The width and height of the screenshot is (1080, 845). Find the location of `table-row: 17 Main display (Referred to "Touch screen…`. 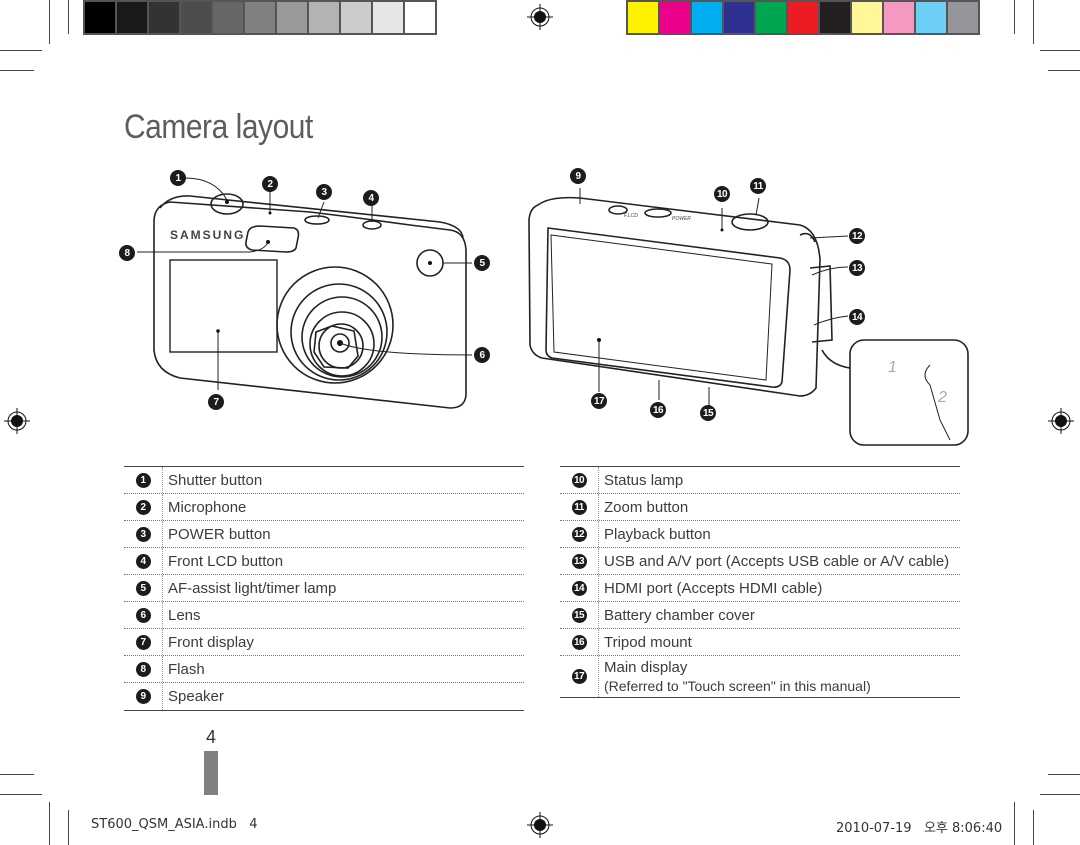

table-row: 17 Main display (Referred to "Touch screen… is located at coordinates (760, 676).